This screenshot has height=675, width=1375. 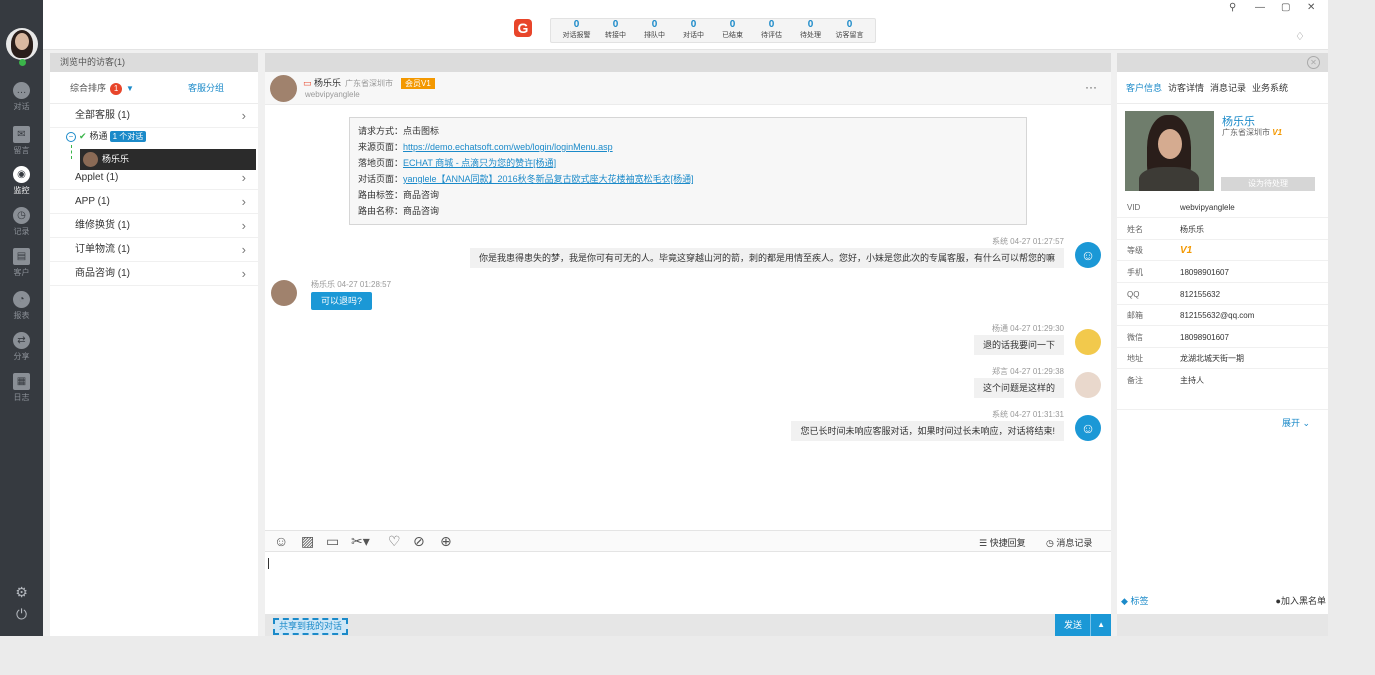 I want to click on share-to-my-chat-button: 共享到我的对话, so click(x=311, y=626).